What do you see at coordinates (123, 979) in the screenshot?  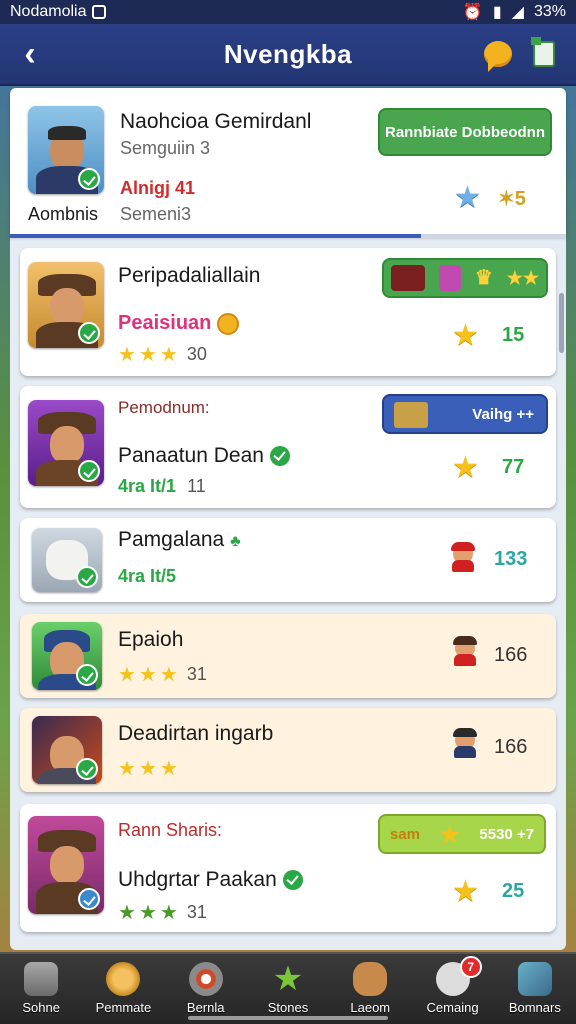 I see `magnifier-icon` at bounding box center [123, 979].